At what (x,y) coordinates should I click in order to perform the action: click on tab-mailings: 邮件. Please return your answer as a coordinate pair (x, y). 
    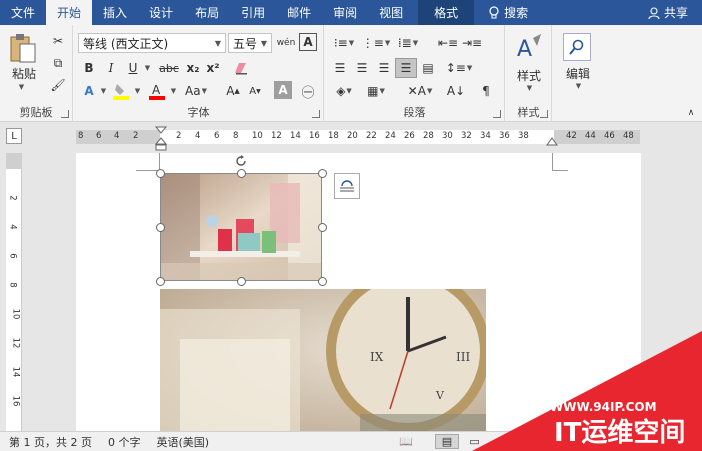
    Looking at the image, I should click on (299, 12).